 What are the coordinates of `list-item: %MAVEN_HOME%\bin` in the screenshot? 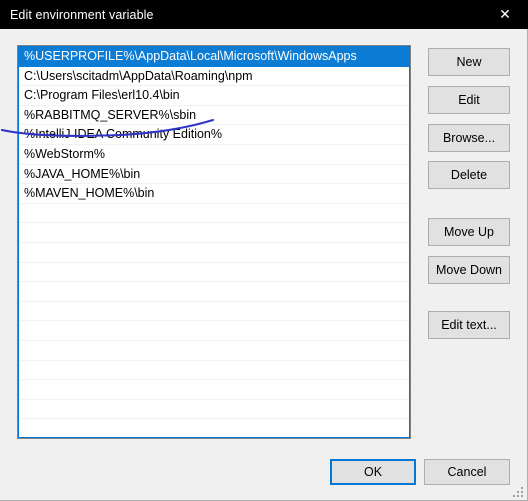 It's located at (214, 194).